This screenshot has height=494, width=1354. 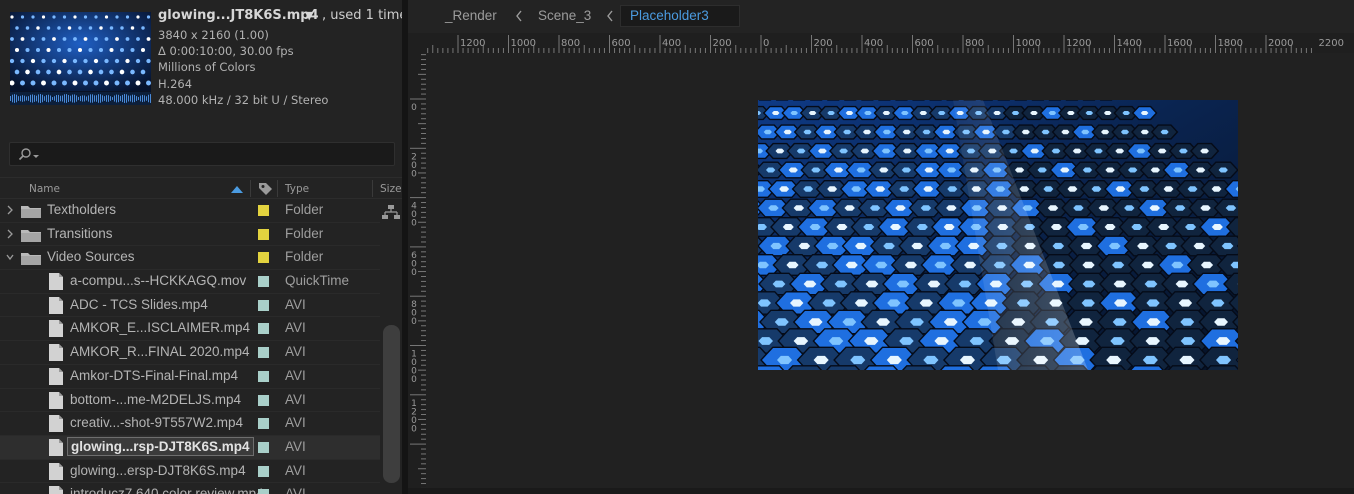 I want to click on folder-name: Video Sources, so click(x=91, y=257).